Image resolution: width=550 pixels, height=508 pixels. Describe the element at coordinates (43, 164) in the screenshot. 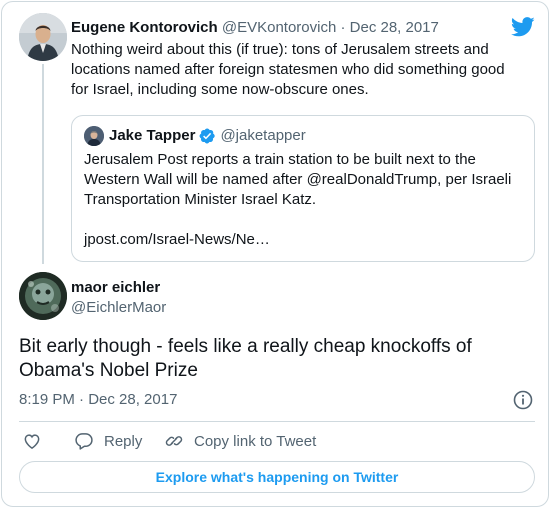

I see `thread-connector-line` at that location.